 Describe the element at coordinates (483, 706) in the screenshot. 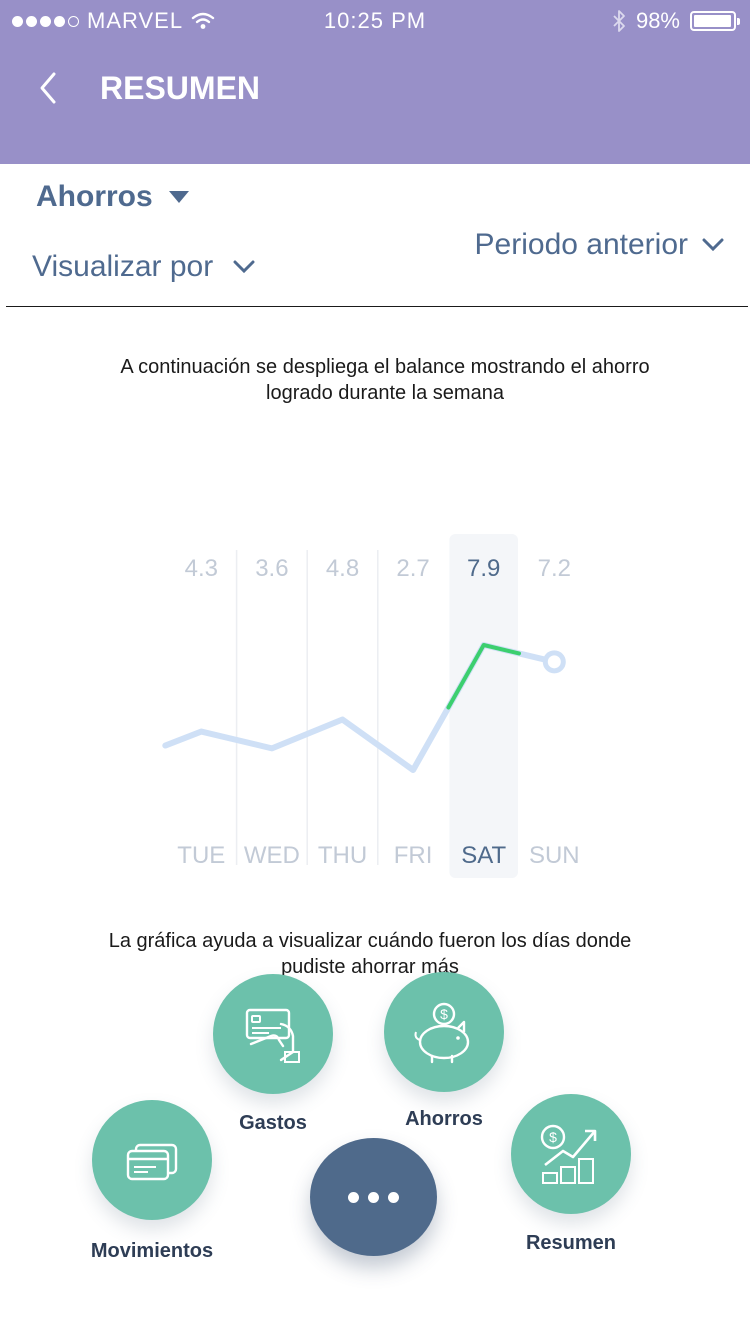

I see `selected-day-band` at that location.